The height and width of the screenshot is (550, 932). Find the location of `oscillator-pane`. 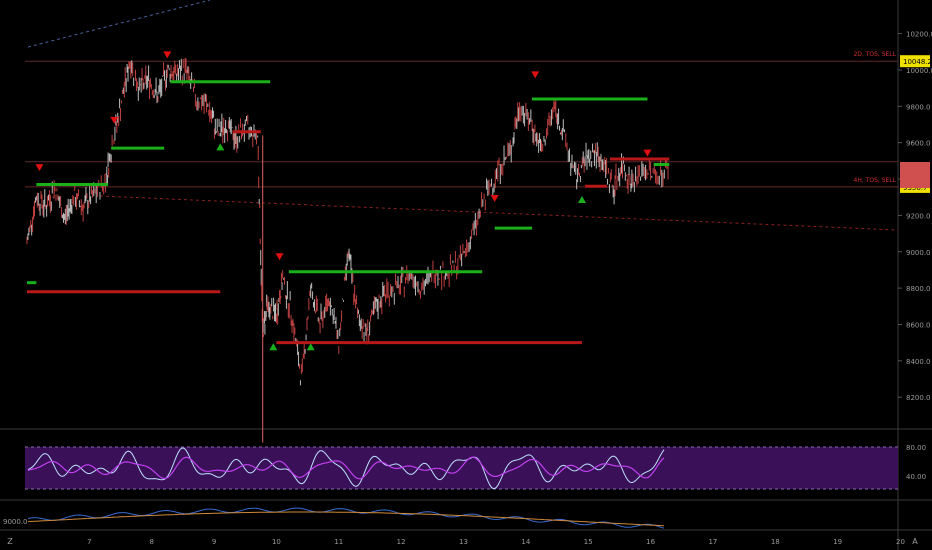

oscillator-pane is located at coordinates (461, 468).